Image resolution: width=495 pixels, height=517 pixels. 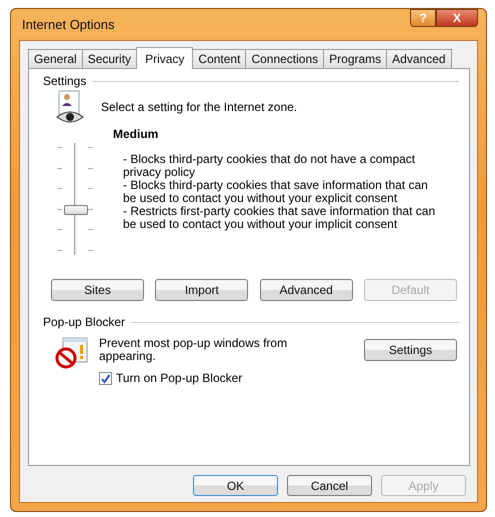 I want to click on tab: Programs, so click(x=355, y=58).